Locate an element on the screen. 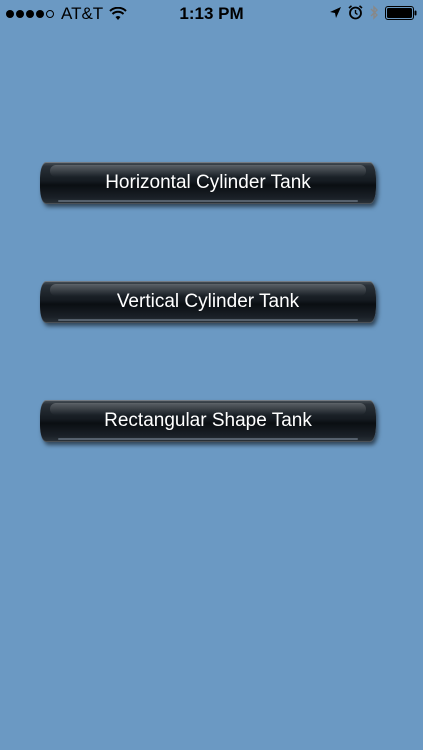 The image size is (423, 750). horizontal-cylinder-tank-button: Horizontal Cylinder Tank is located at coordinates (208, 183).